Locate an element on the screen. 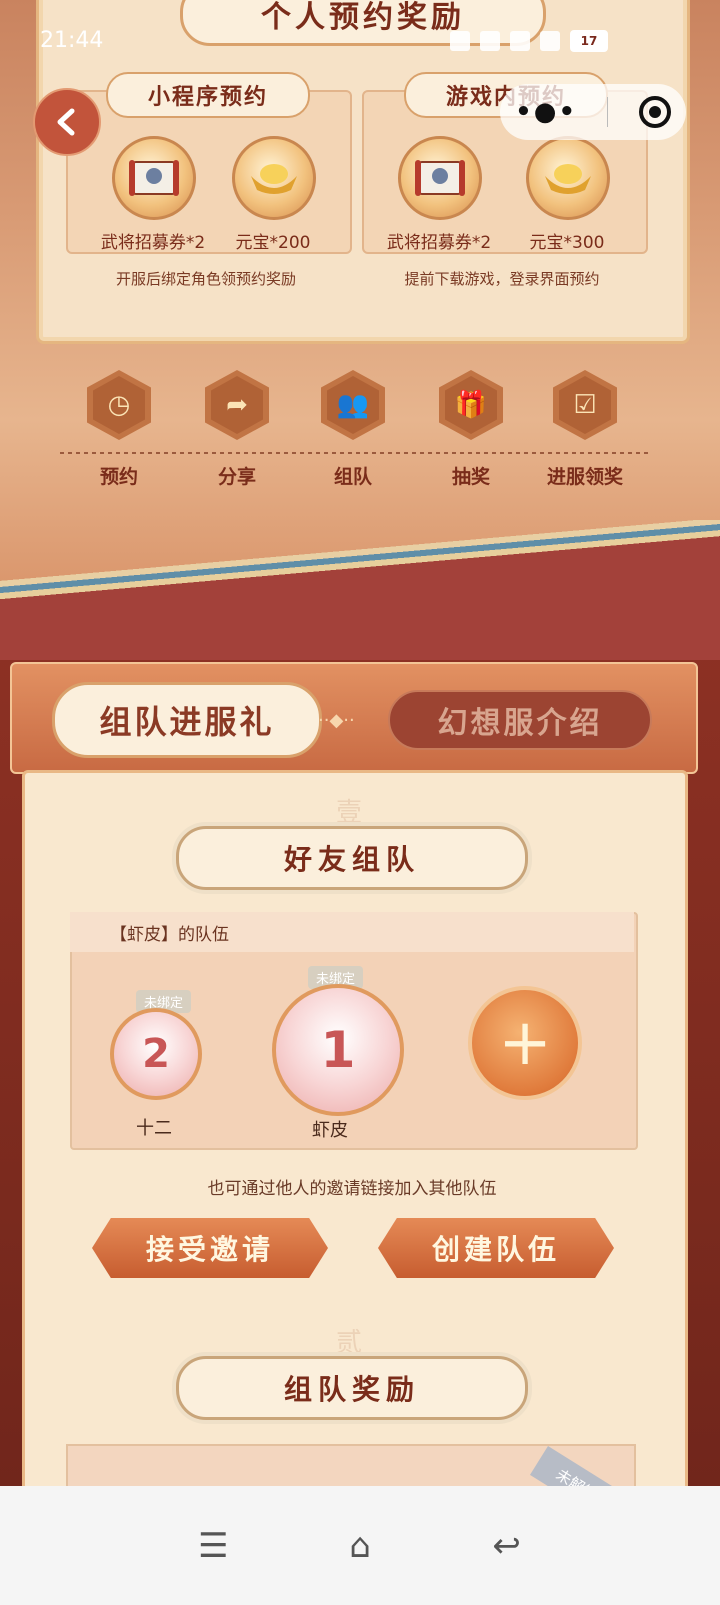 Image resolution: width=720 pixels, height=1605 pixels. clock-icon: ◷ is located at coordinates (119, 405).